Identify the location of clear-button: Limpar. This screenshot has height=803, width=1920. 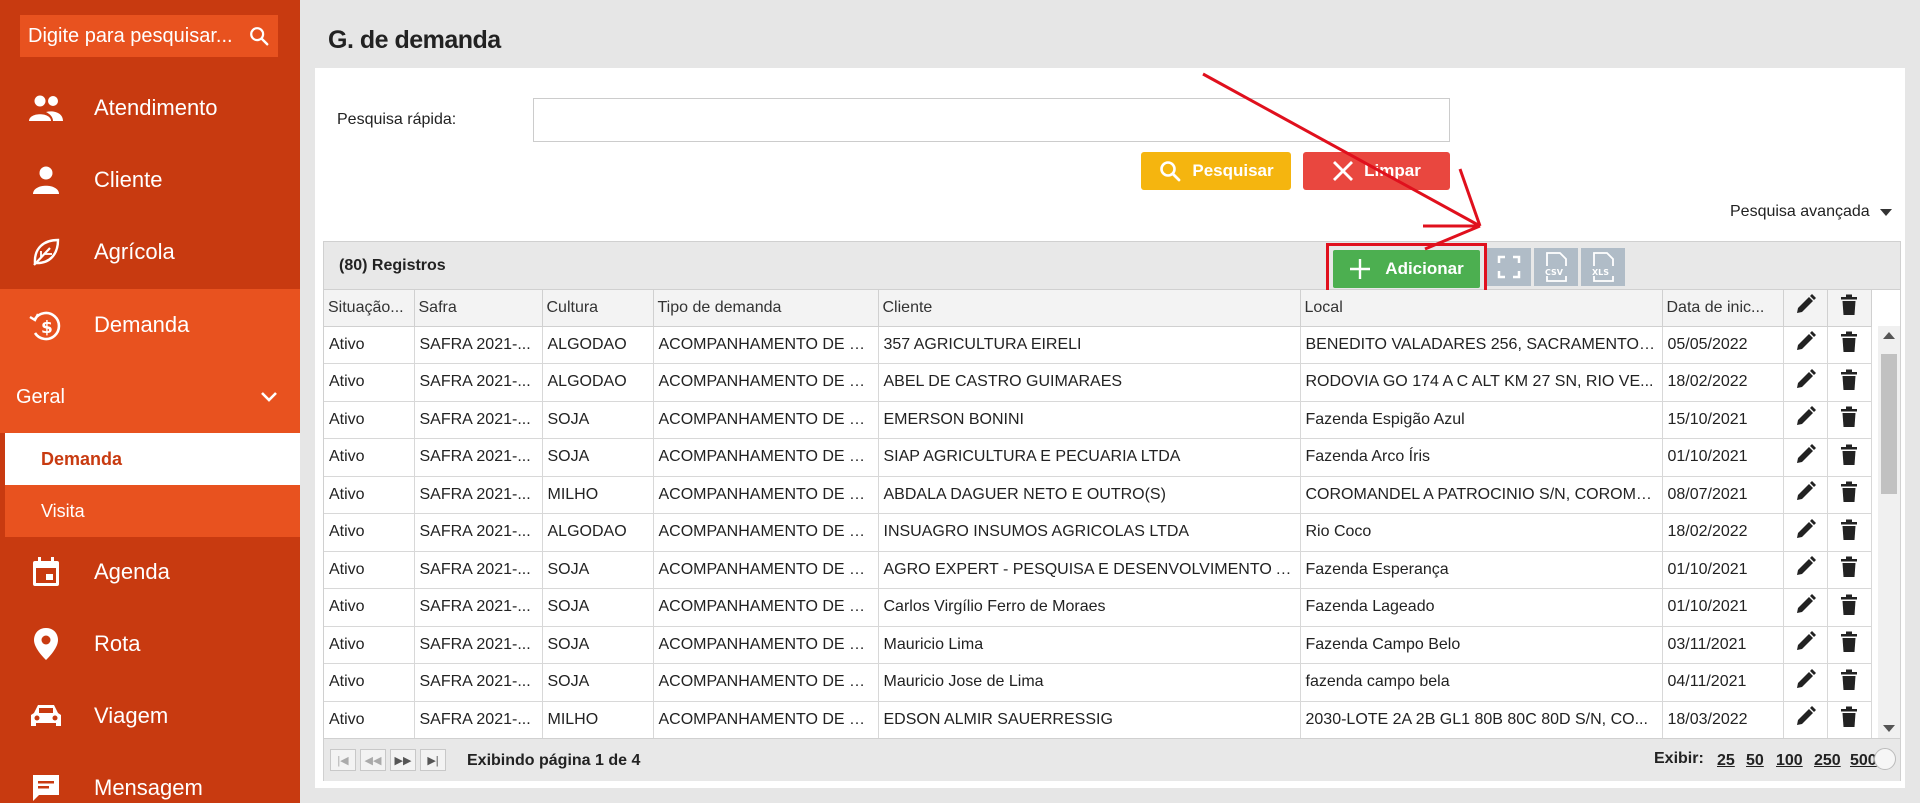
(1376, 171).